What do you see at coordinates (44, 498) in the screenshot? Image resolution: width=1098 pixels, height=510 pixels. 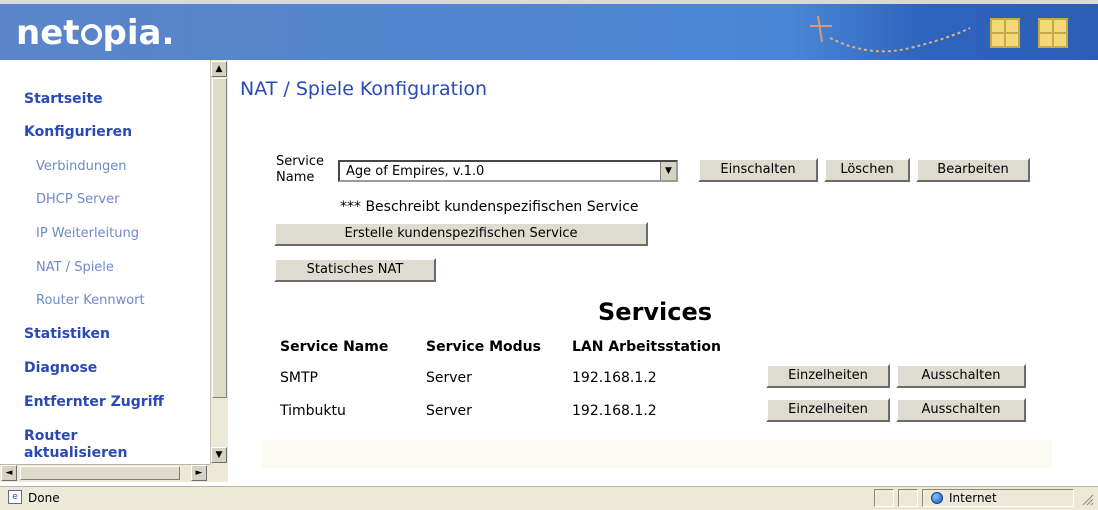 I see `status-text: Done` at bounding box center [44, 498].